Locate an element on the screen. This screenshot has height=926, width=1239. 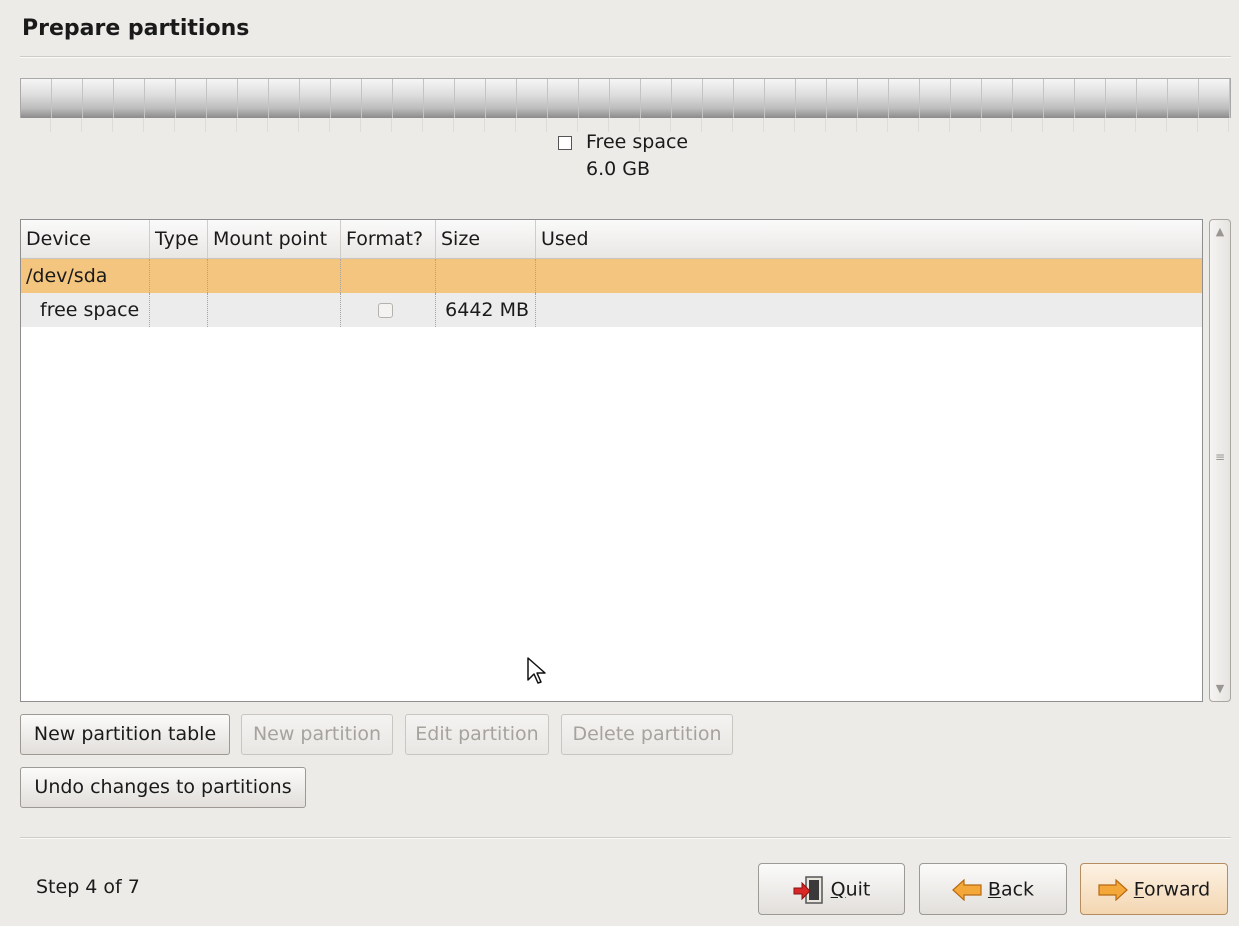
quit-button: Quit is located at coordinates (831, 889).